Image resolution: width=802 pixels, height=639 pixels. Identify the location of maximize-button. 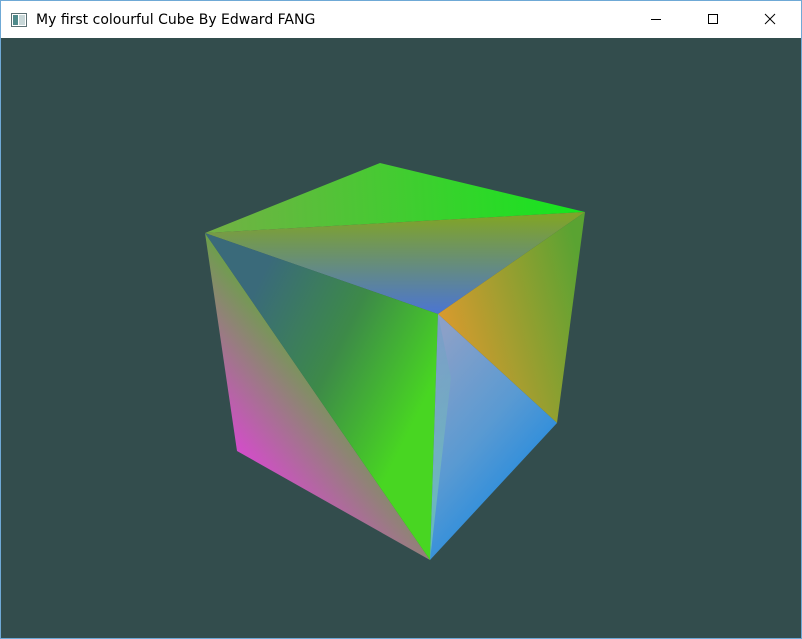
(713, 19).